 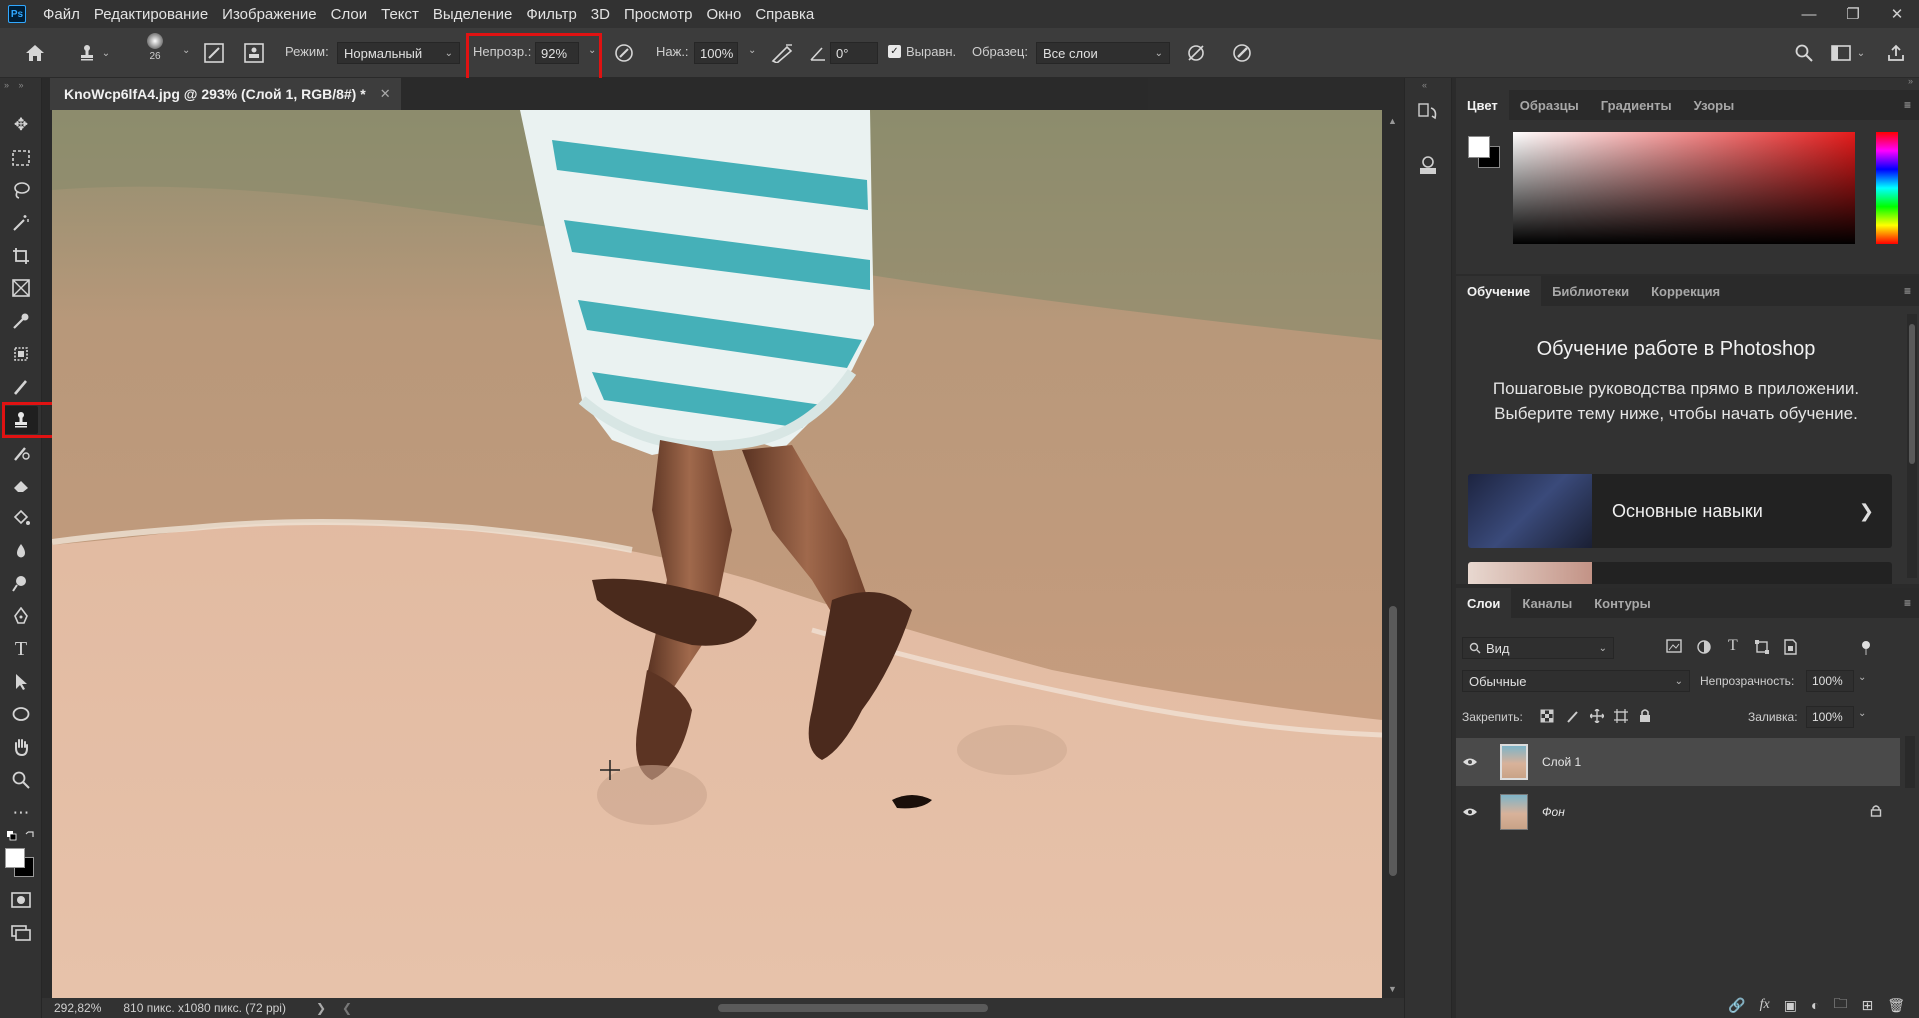 I want to click on layer-row-background: Фон, so click(x=1687, y=812).